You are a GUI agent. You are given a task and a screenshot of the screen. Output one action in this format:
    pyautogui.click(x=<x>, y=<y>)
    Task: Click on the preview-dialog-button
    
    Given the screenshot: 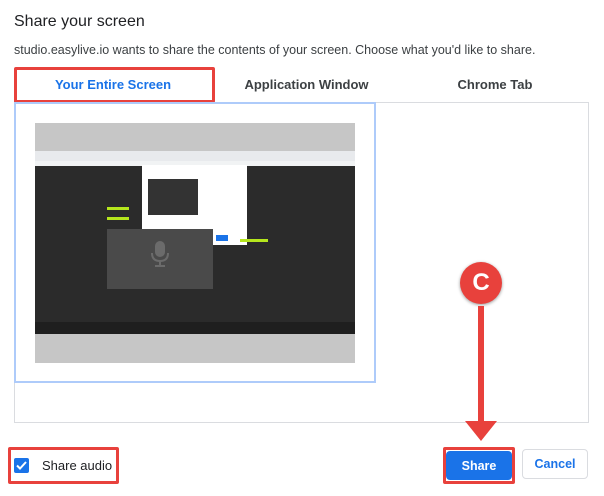 What is the action you would take?
    pyautogui.click(x=222, y=238)
    